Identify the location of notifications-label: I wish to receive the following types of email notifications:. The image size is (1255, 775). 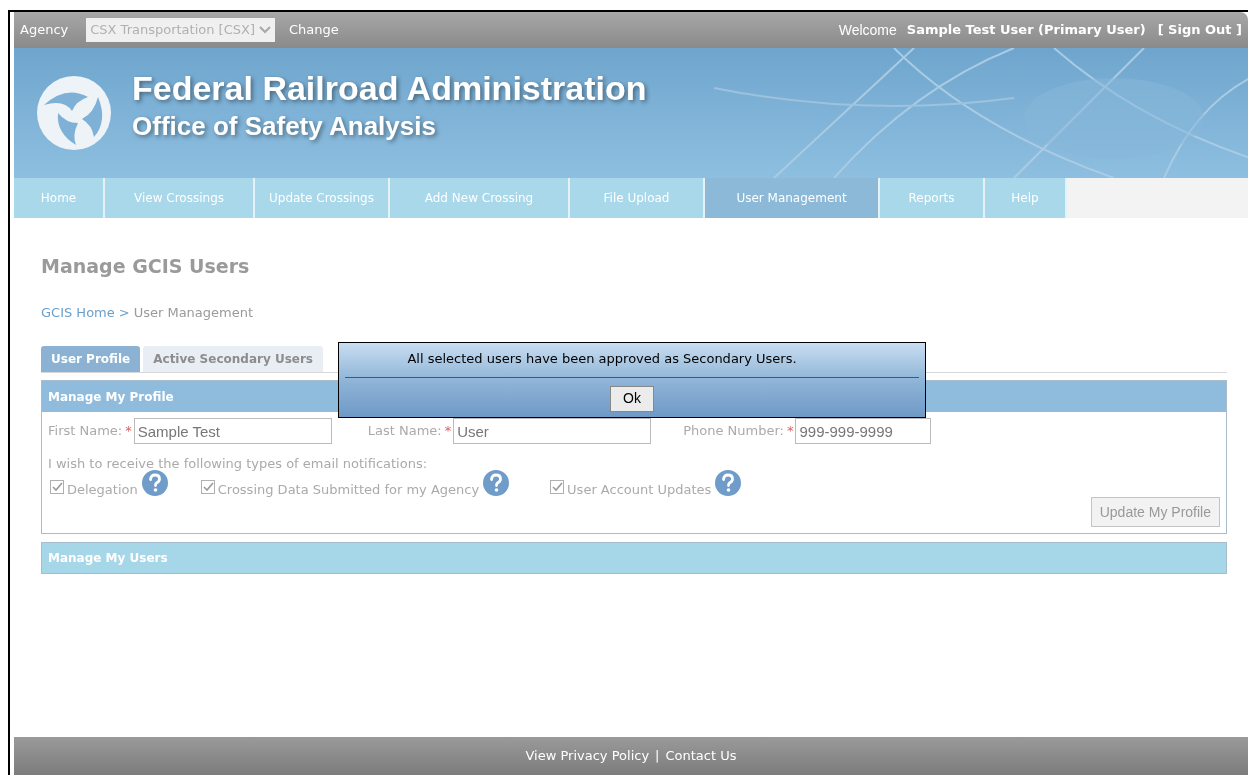
(238, 464).